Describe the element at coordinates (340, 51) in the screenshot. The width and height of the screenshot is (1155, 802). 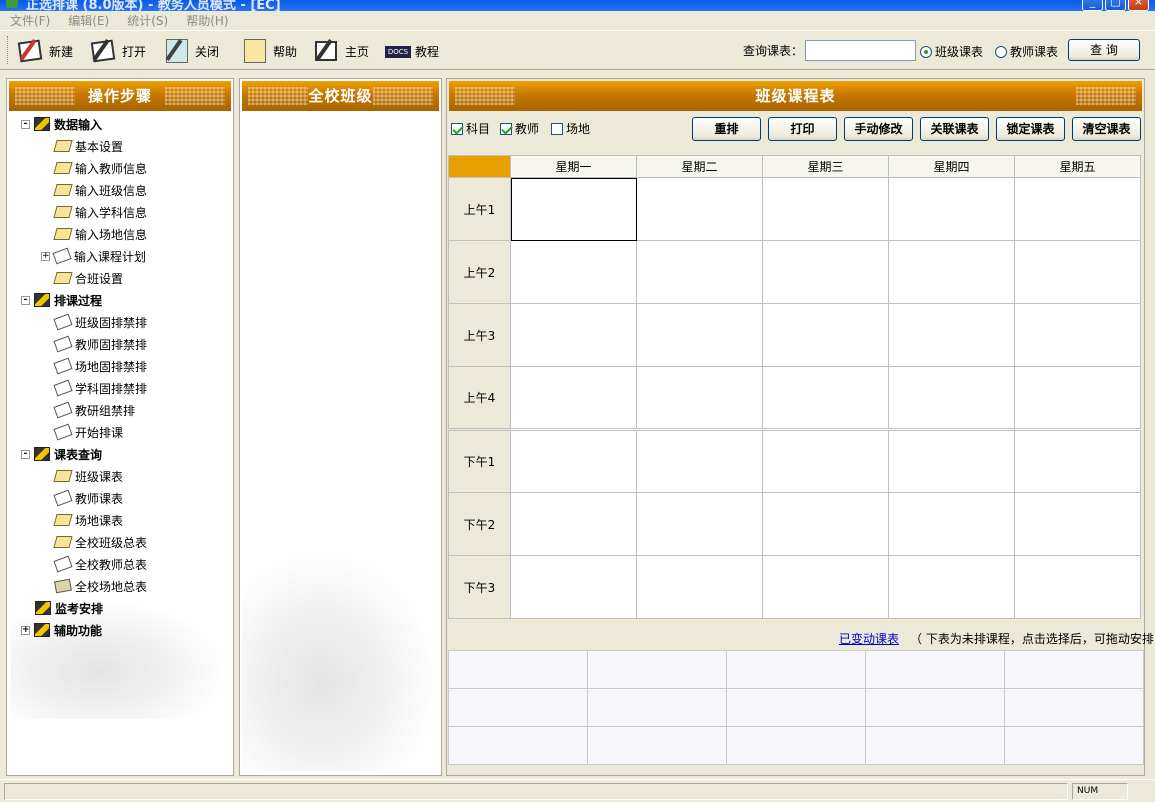
I see `home-button: 主页` at that location.